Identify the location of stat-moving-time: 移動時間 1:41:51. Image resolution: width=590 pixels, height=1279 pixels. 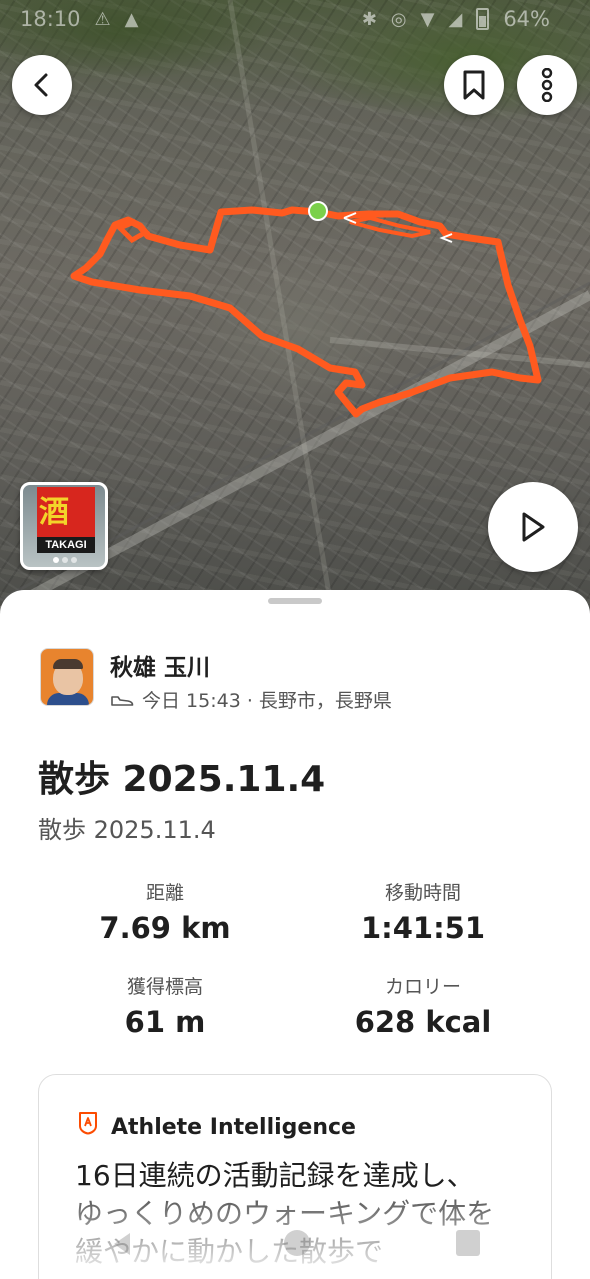
(423, 911).